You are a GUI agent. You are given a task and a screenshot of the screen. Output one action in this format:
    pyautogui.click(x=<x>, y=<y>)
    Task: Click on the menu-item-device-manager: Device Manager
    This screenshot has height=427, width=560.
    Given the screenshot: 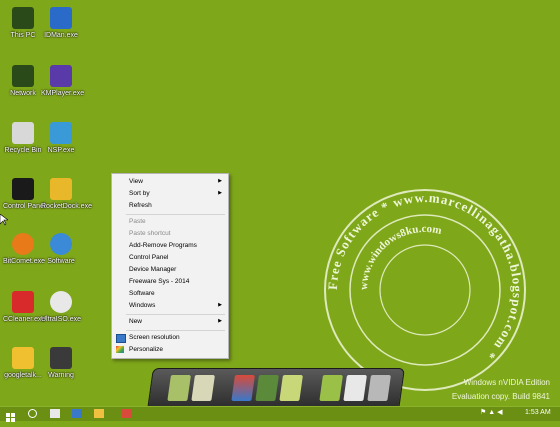 What is the action you would take?
    pyautogui.click(x=170, y=269)
    